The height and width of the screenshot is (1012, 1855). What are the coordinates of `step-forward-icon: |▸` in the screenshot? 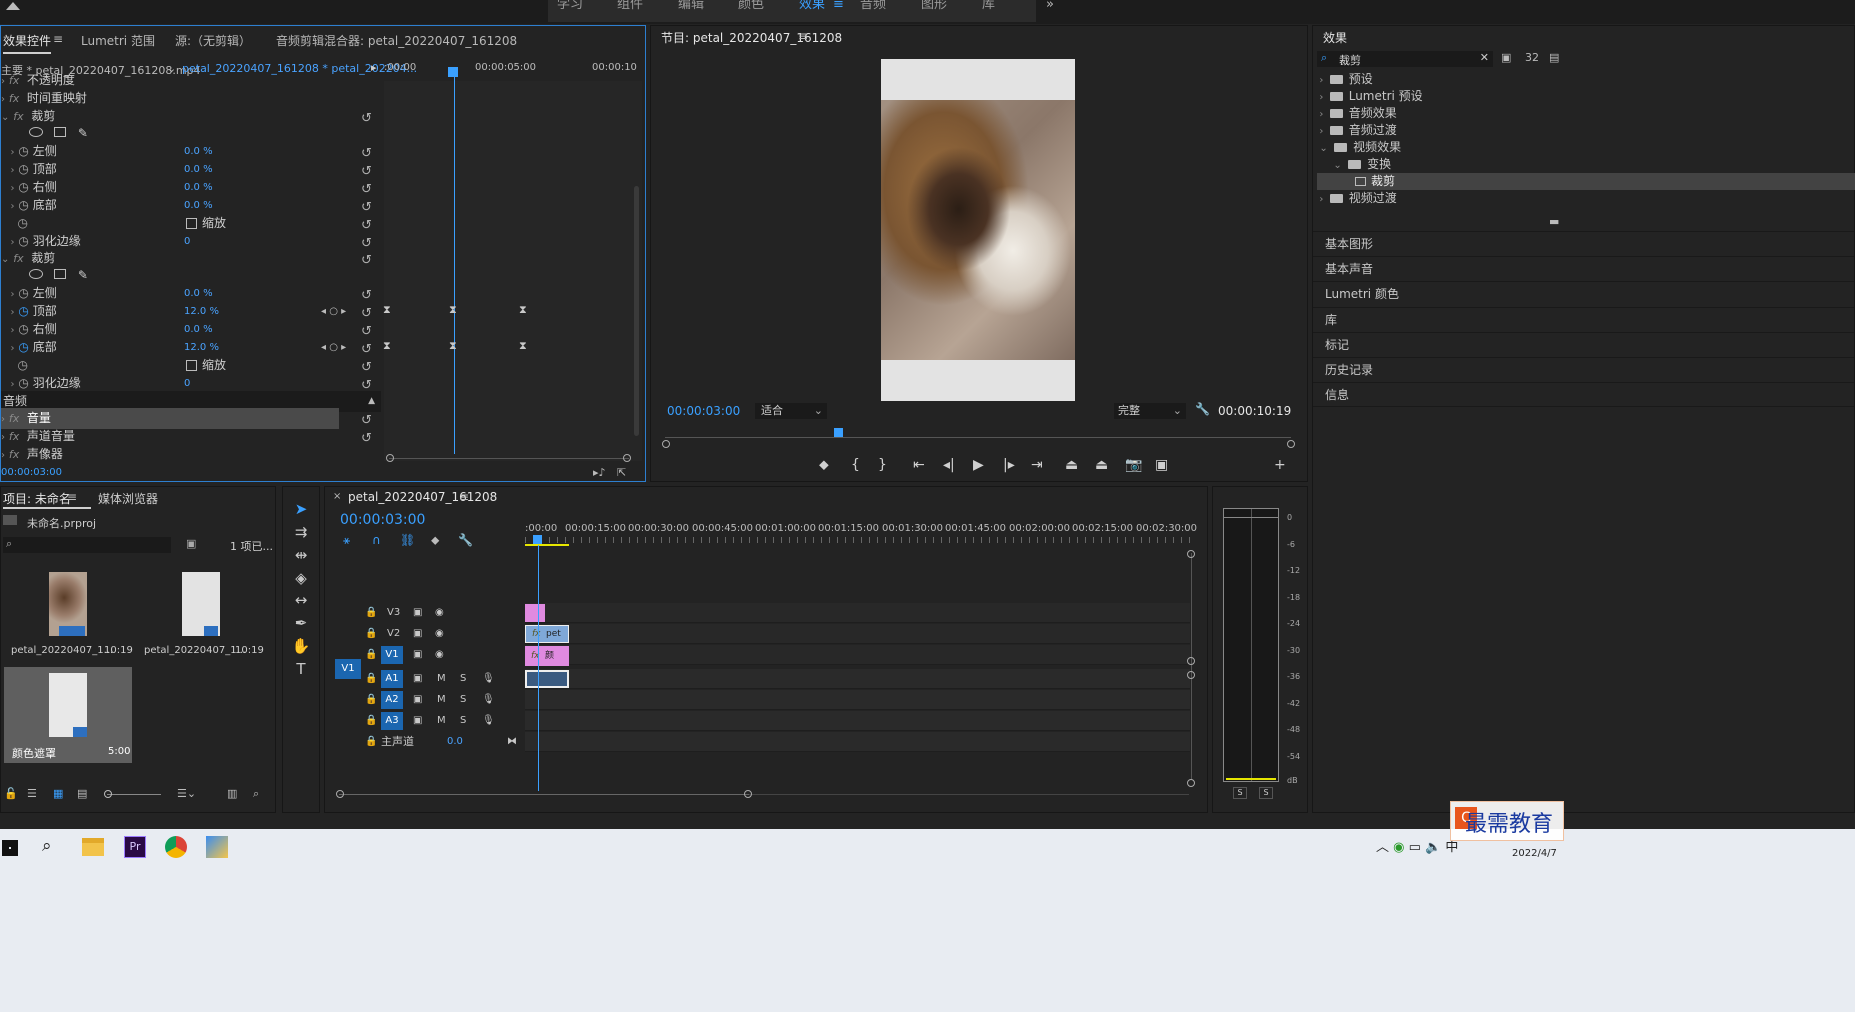 It's located at (1009, 465).